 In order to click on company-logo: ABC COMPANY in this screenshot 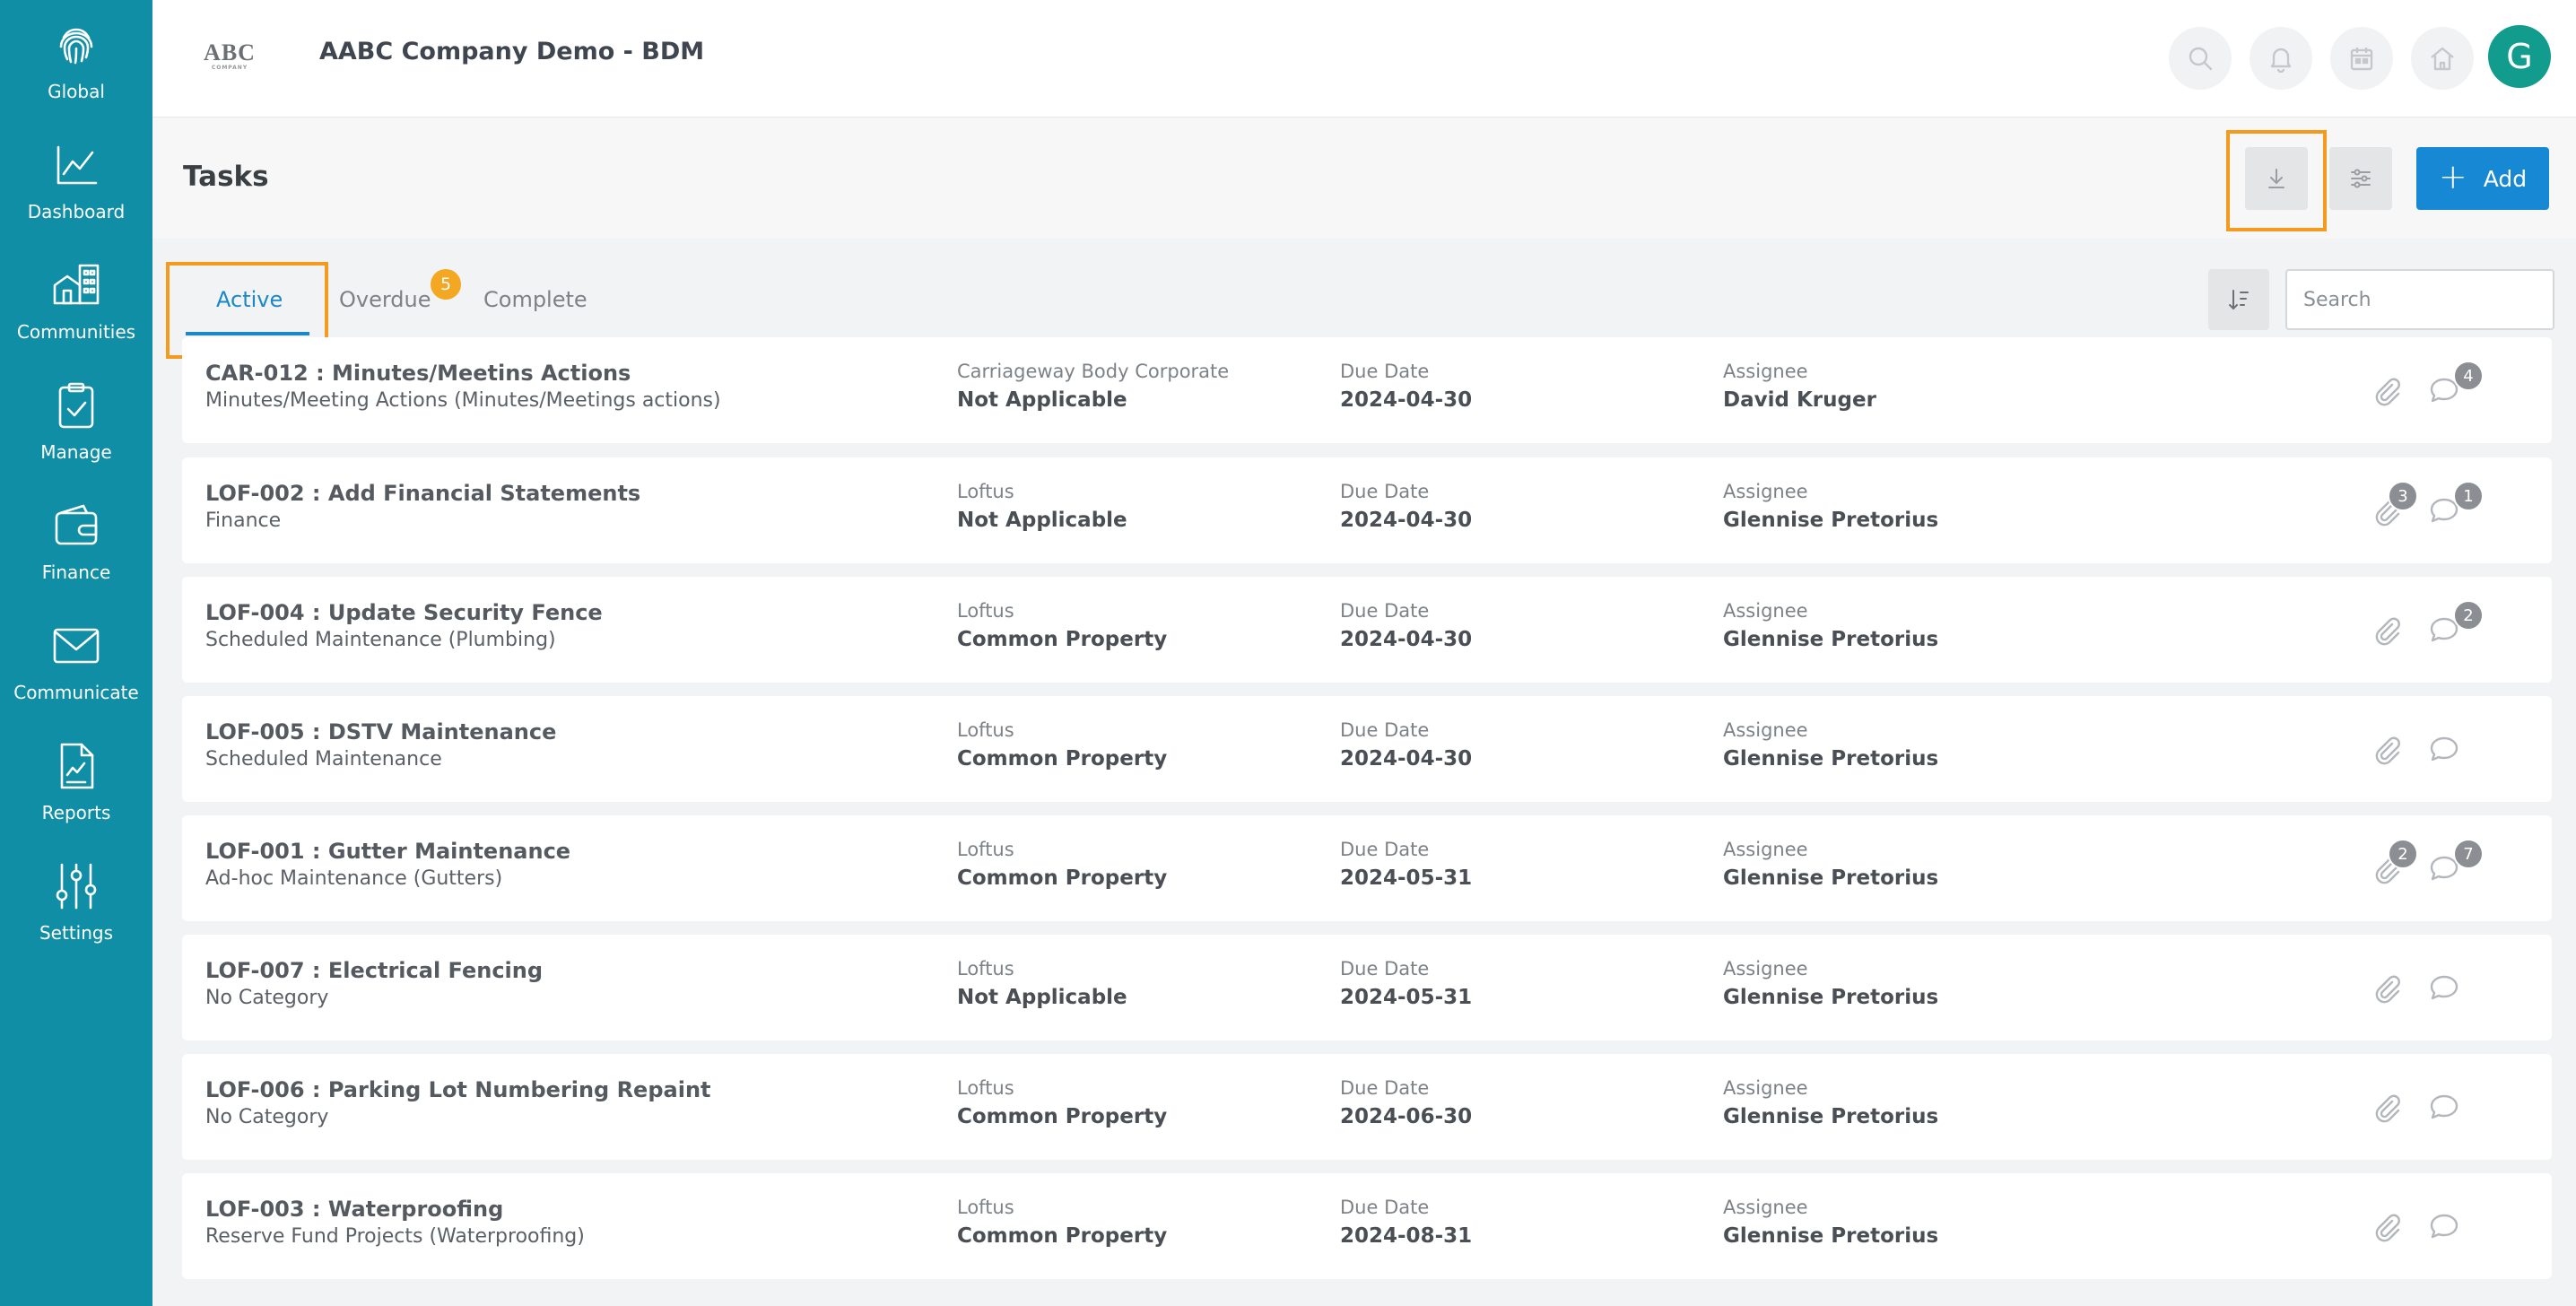, I will do `click(230, 55)`.